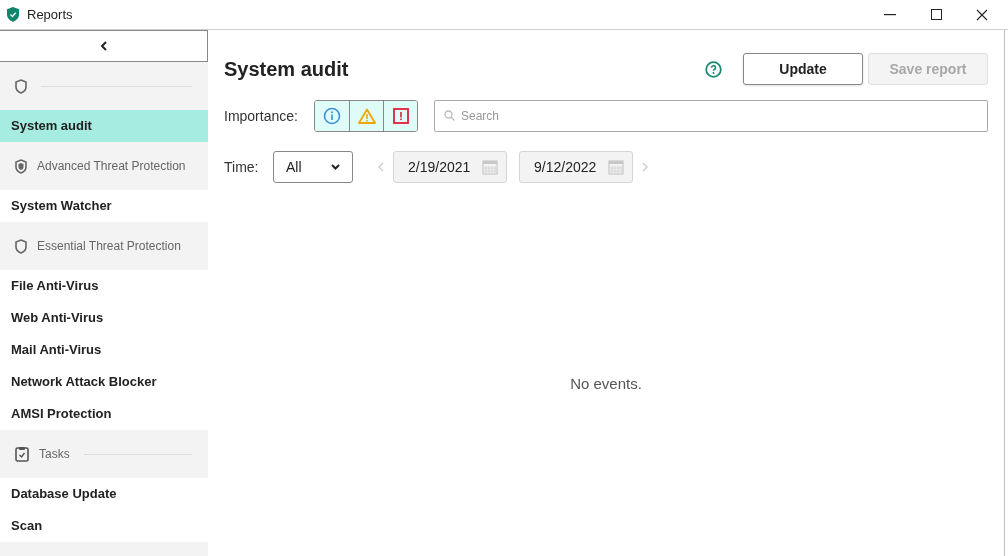 The image size is (1008, 556). Describe the element at coordinates (711, 116) in the screenshot. I see `search-field: Search` at that location.